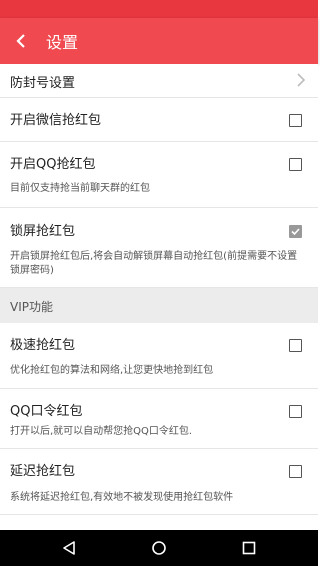  I want to click on setting-description: 开启锁屏抢红包后,将会自动解锁屏幕自动抢红包(前提需要不设置锁屏密码), so click(154, 263).